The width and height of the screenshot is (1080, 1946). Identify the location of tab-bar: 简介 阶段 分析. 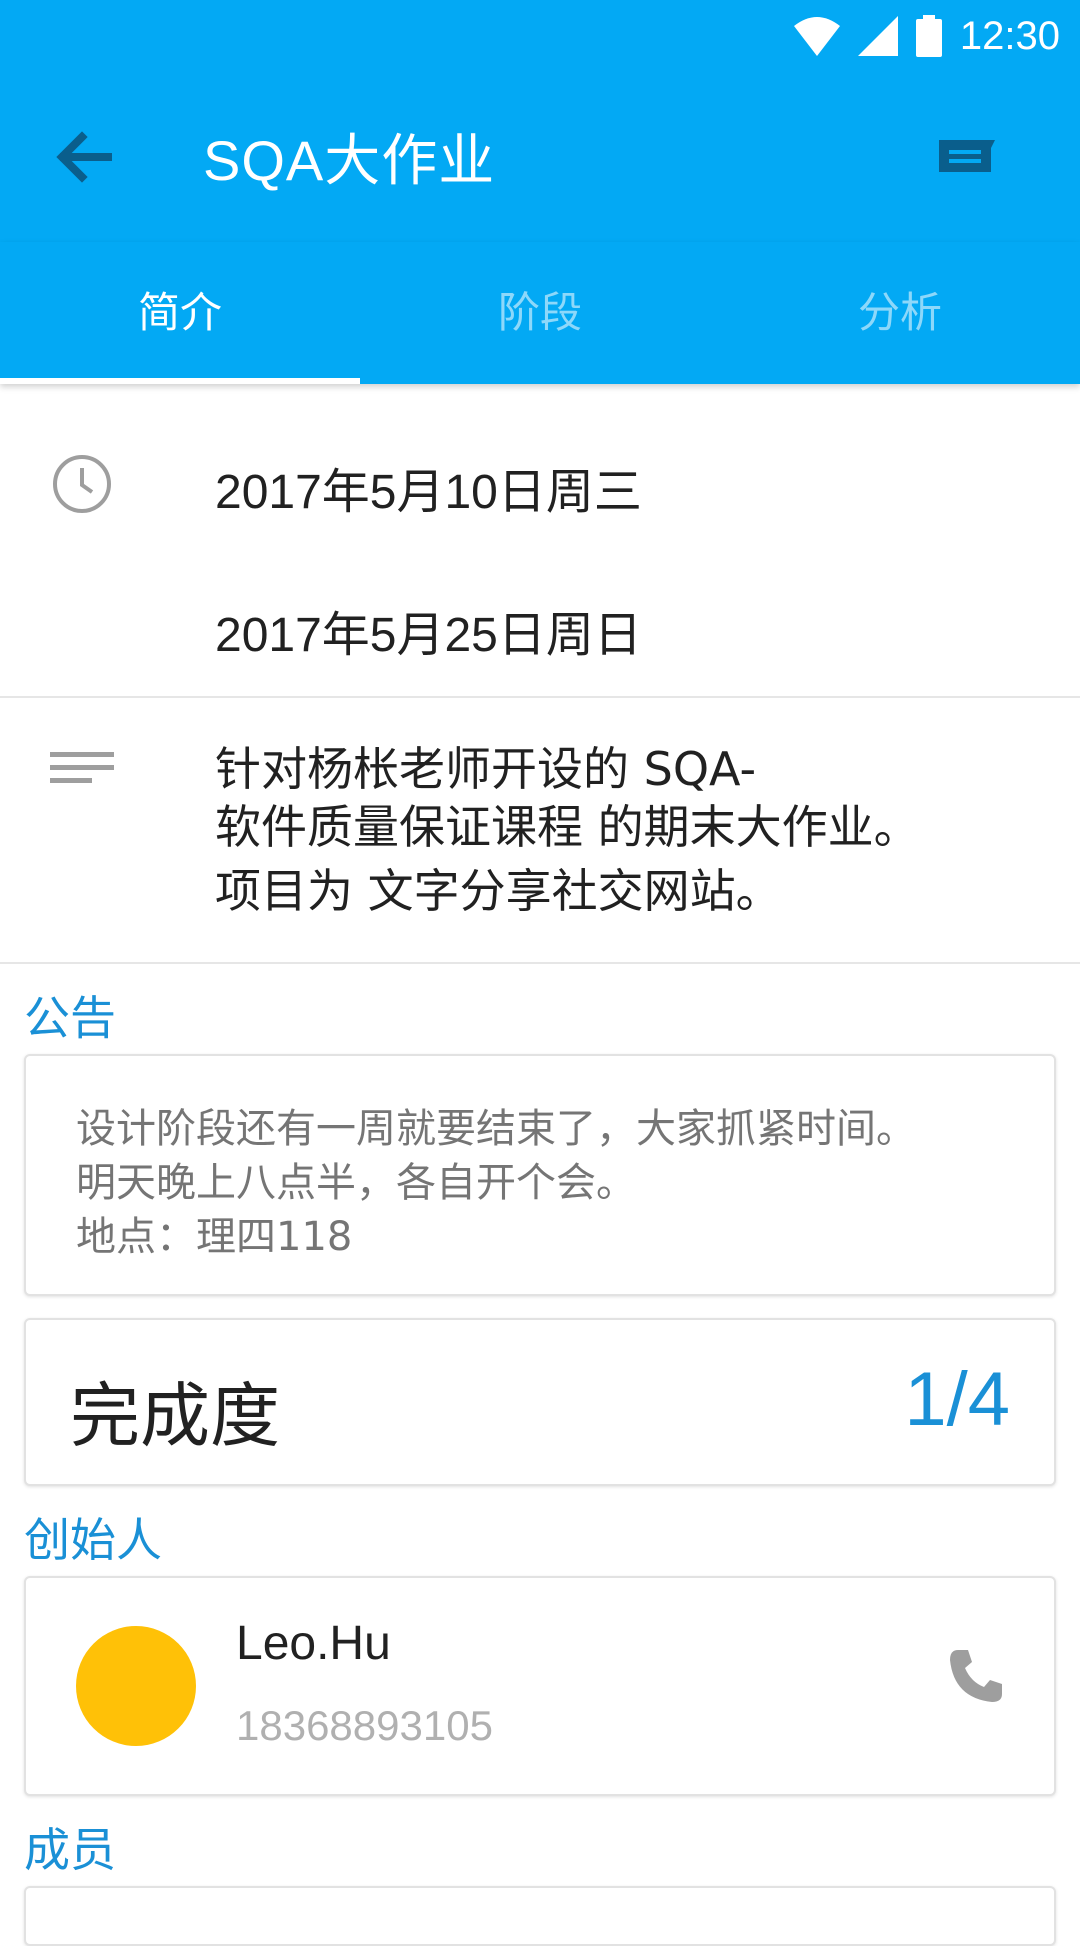
(540, 313).